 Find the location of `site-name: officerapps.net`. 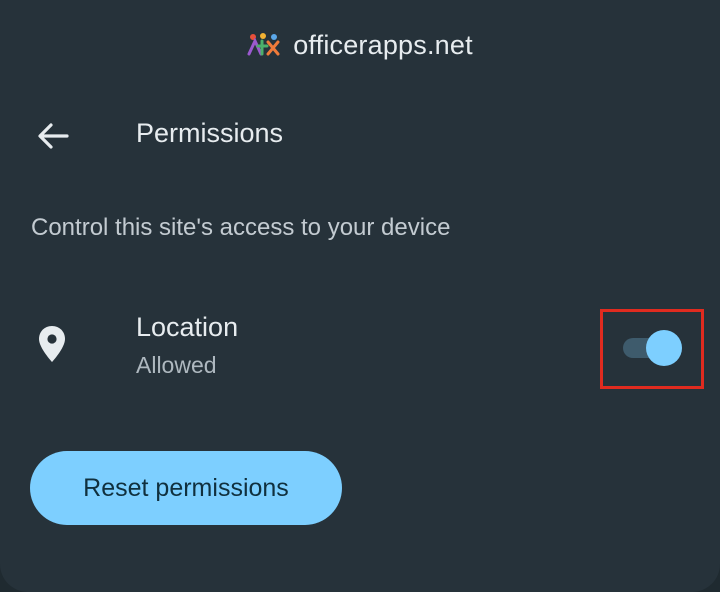

site-name: officerapps.net is located at coordinates (383, 44).